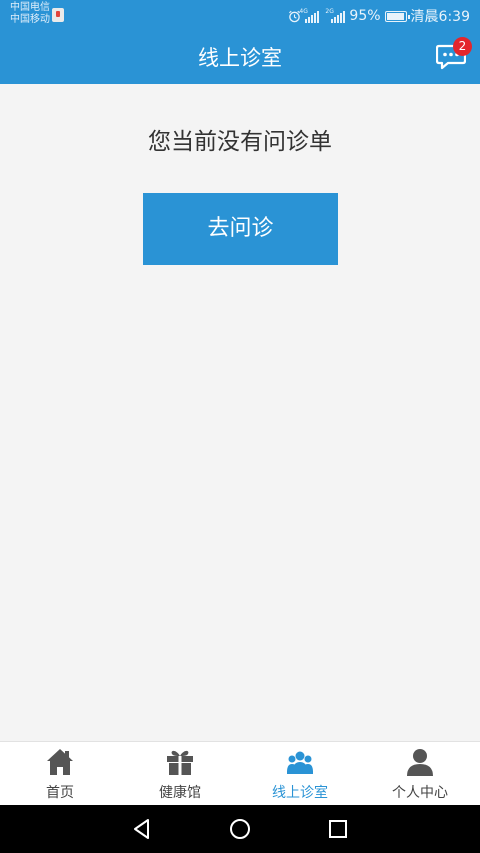 This screenshot has width=480, height=853. I want to click on back-icon, so click(142, 829).